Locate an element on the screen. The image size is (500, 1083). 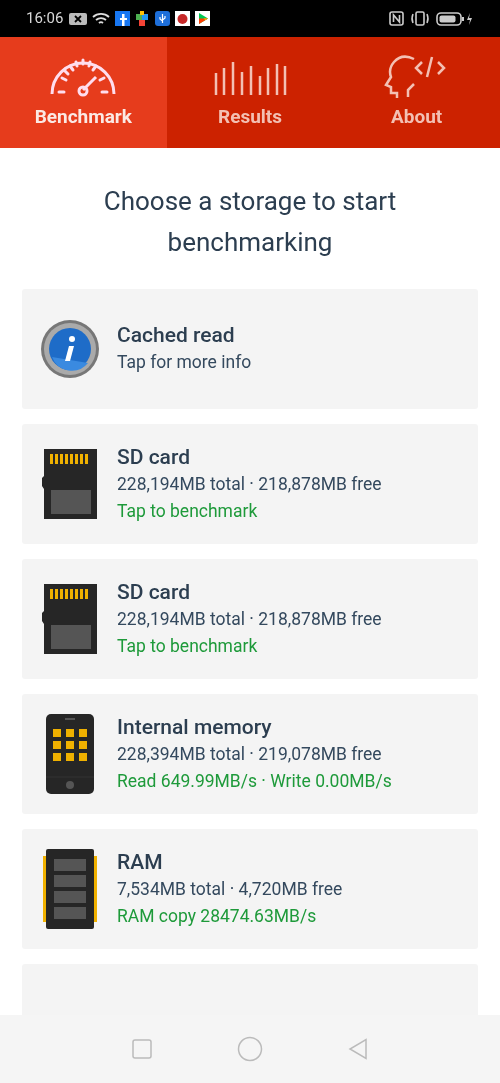
storage-card: Internal memory 228,394MB total · 219,078MB free Read 649.99MB/s · Write 0.00MB/s is located at coordinates (250, 754).